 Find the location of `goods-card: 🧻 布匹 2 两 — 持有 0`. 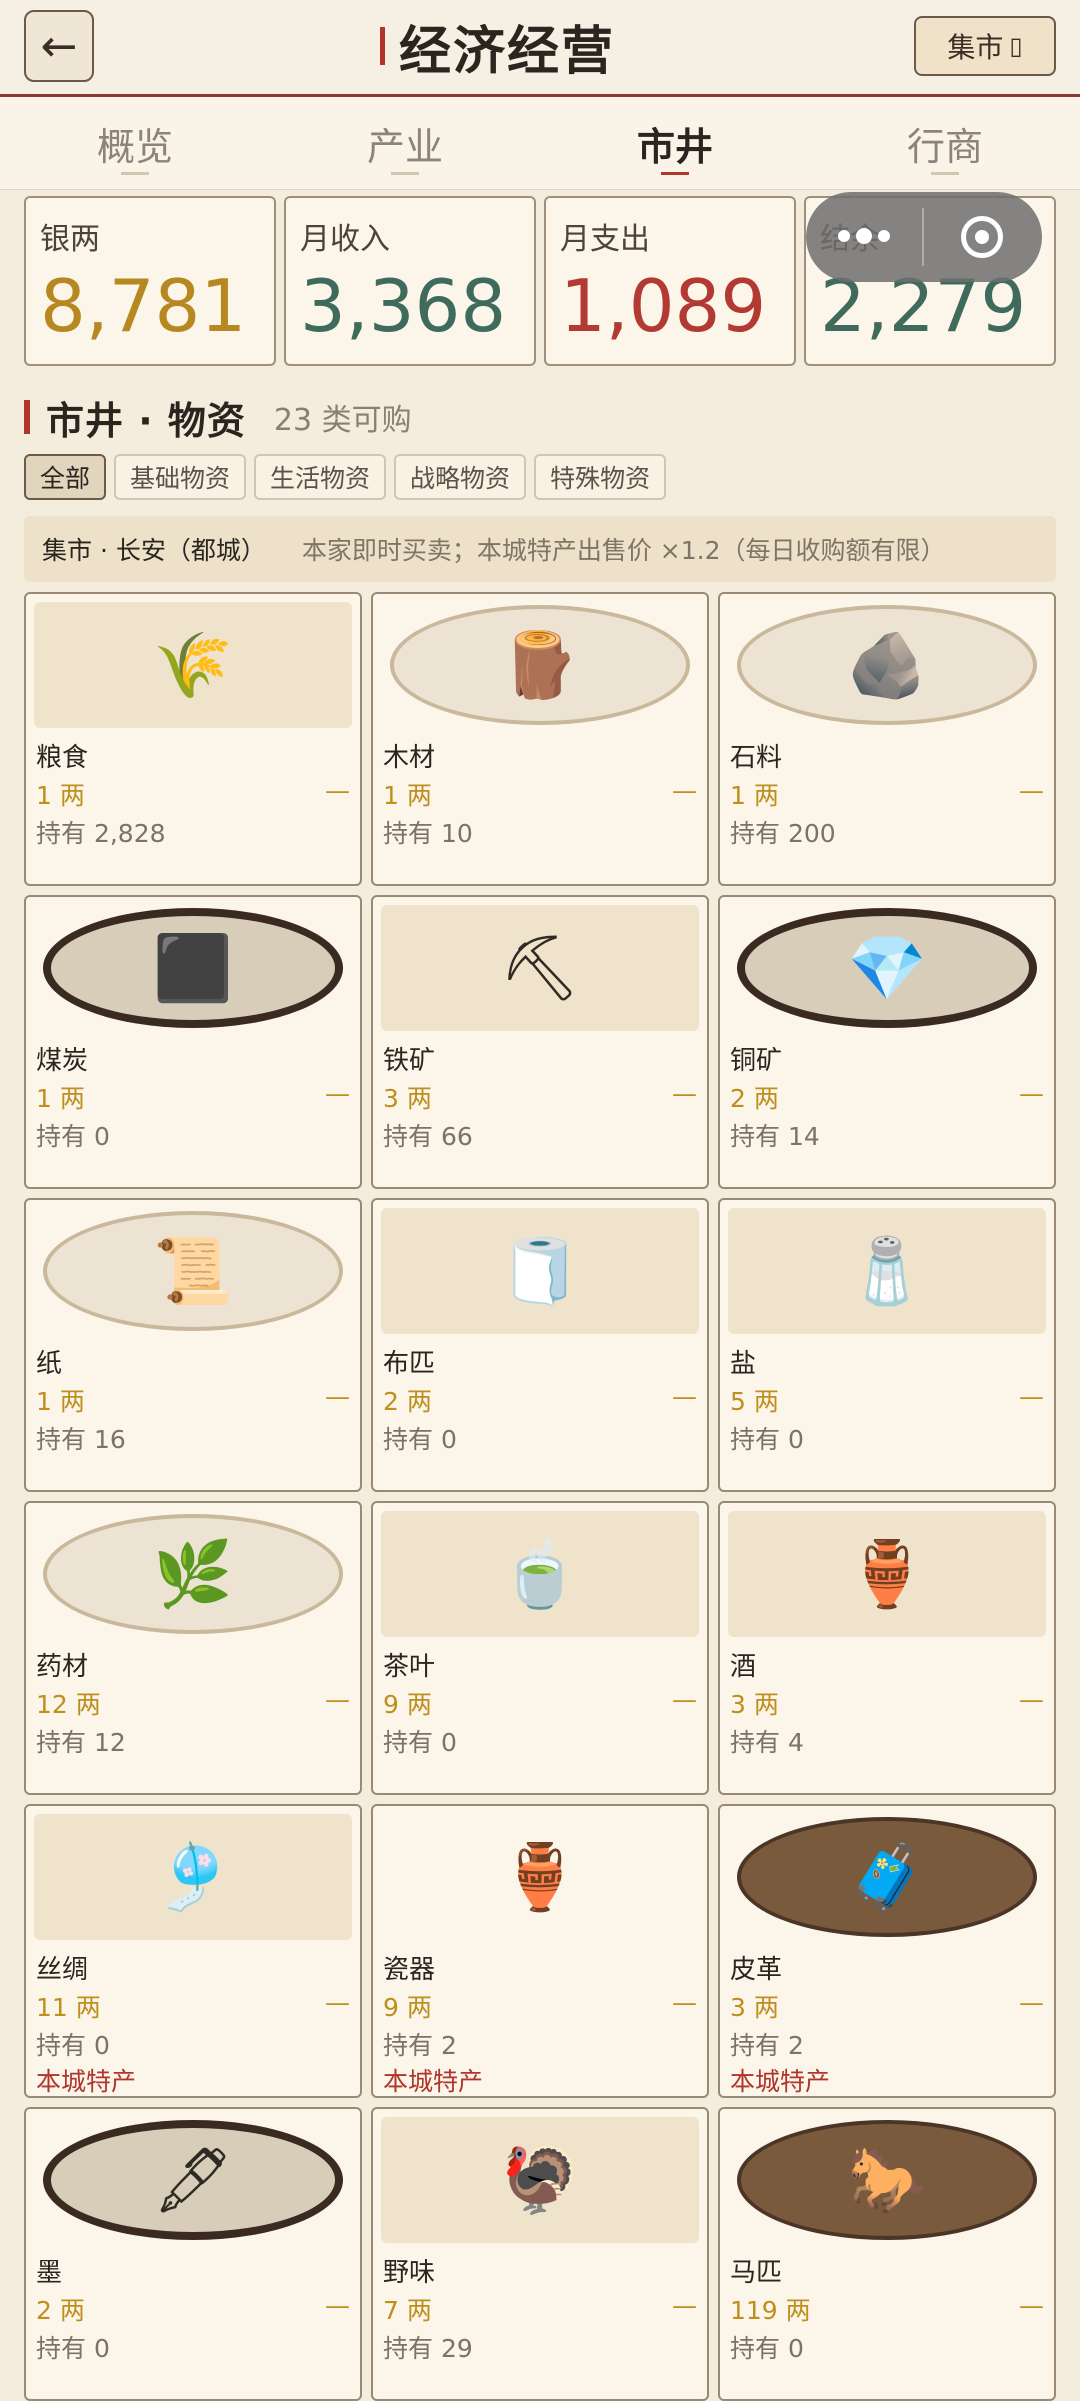

goods-card: 🧻 布匹 2 两 — 持有 0 is located at coordinates (540, 1345).